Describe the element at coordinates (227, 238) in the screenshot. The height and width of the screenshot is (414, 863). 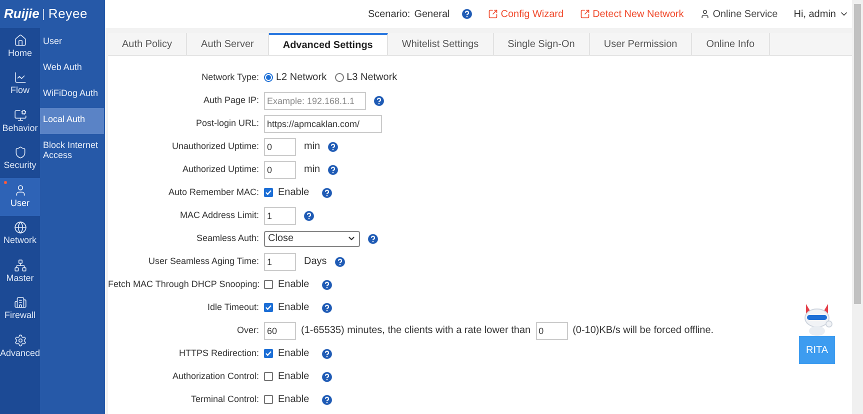
I see `field-label: Seamless Auth:` at that location.